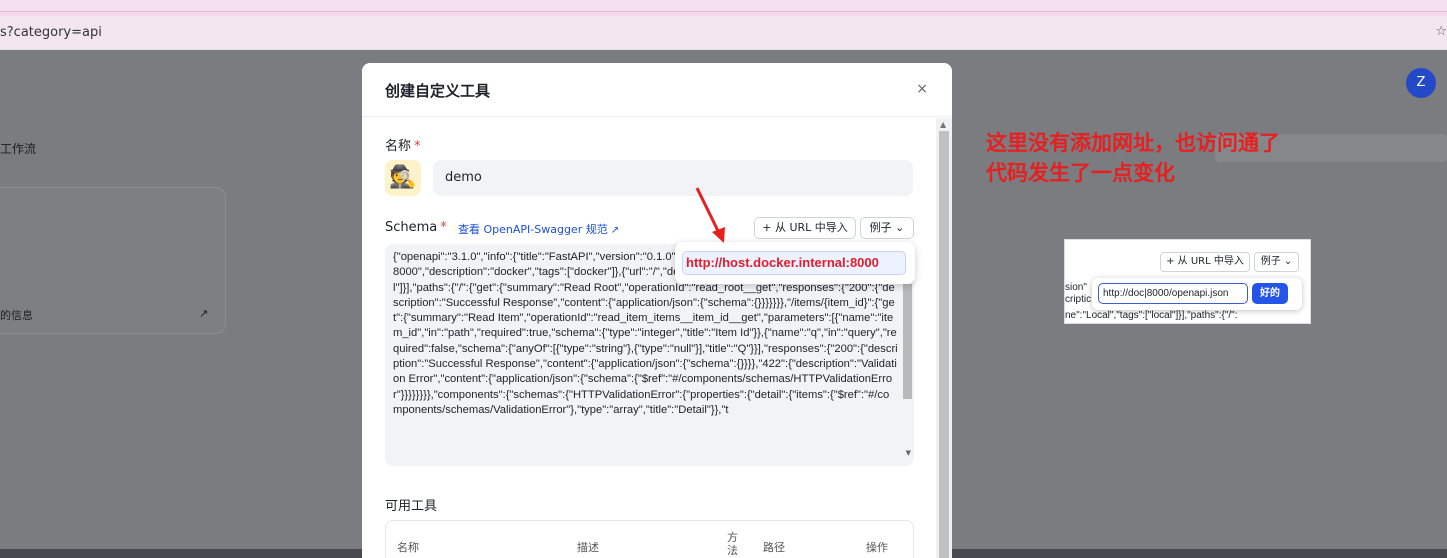  I want to click on inset-example-button: 例子 ⌄, so click(1276, 262).